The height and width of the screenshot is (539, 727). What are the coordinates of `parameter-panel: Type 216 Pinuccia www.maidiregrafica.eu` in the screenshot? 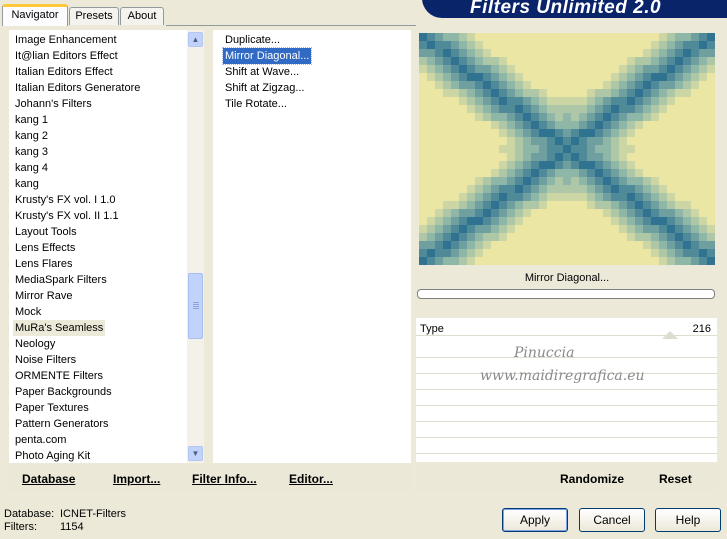 It's located at (566, 390).